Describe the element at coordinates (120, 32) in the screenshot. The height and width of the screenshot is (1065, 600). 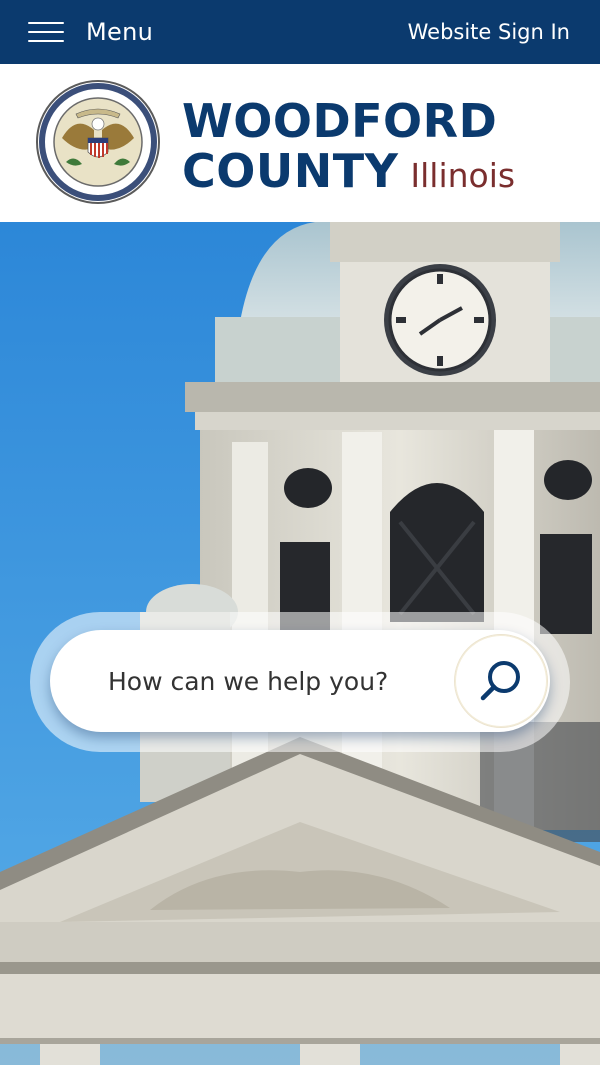
I see `menu-label: Menu` at that location.